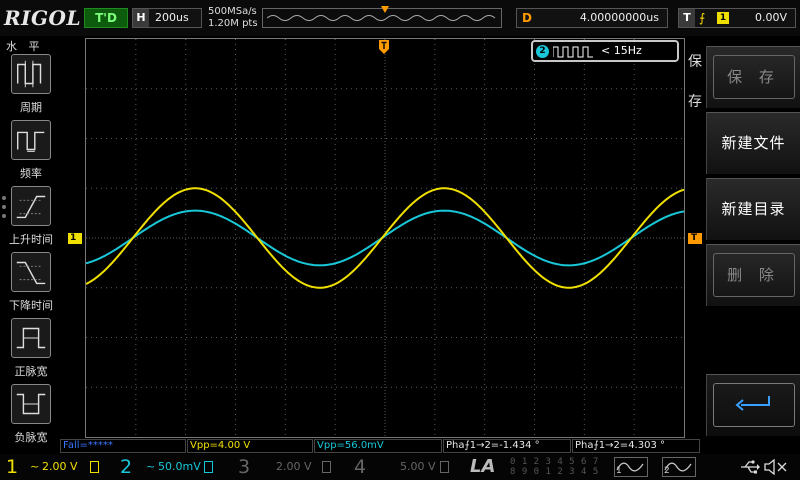 This screenshot has height=480, width=800. What do you see at coordinates (31, 371) in the screenshot?
I see `measure-positive-width-label: 正脉宽` at bounding box center [31, 371].